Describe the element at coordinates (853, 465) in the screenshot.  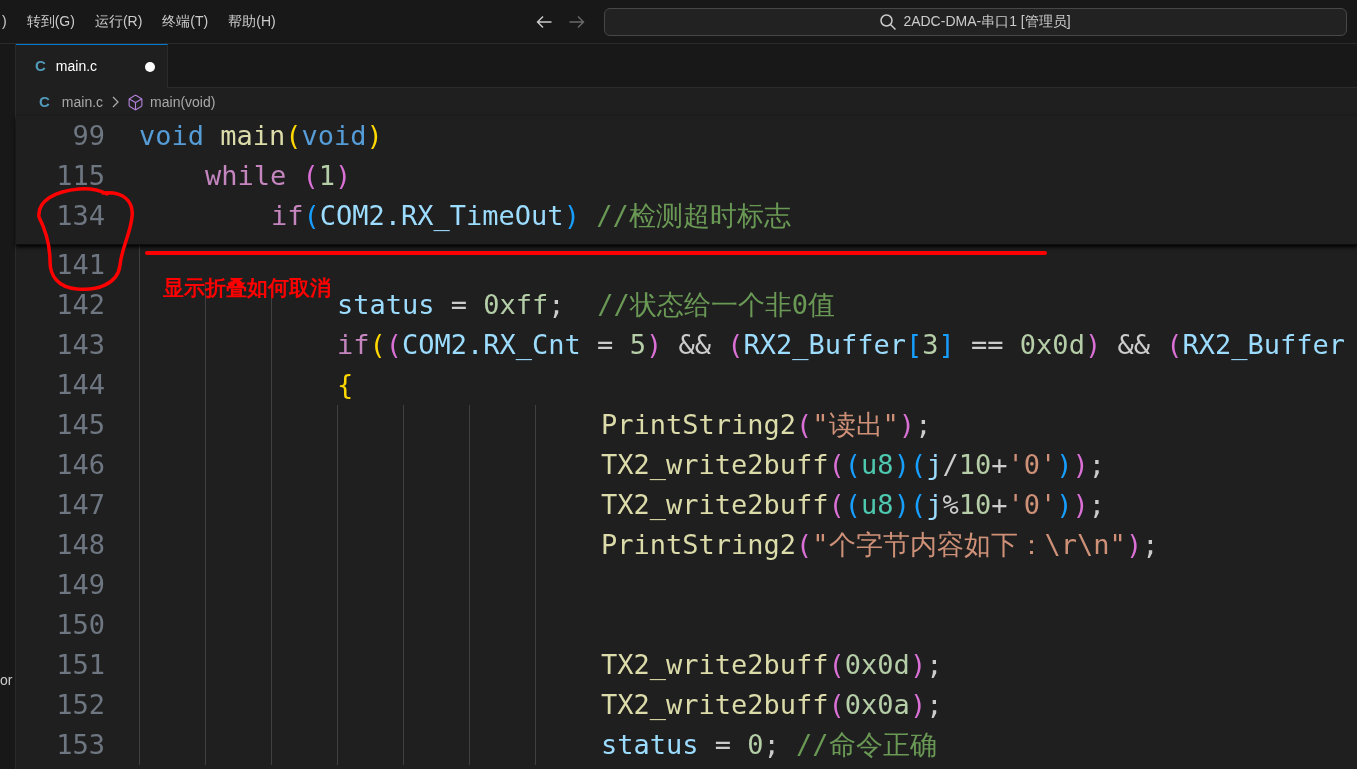
I see `code-line: TX2_write2buff((u8)(j/10+'0'));` at that location.